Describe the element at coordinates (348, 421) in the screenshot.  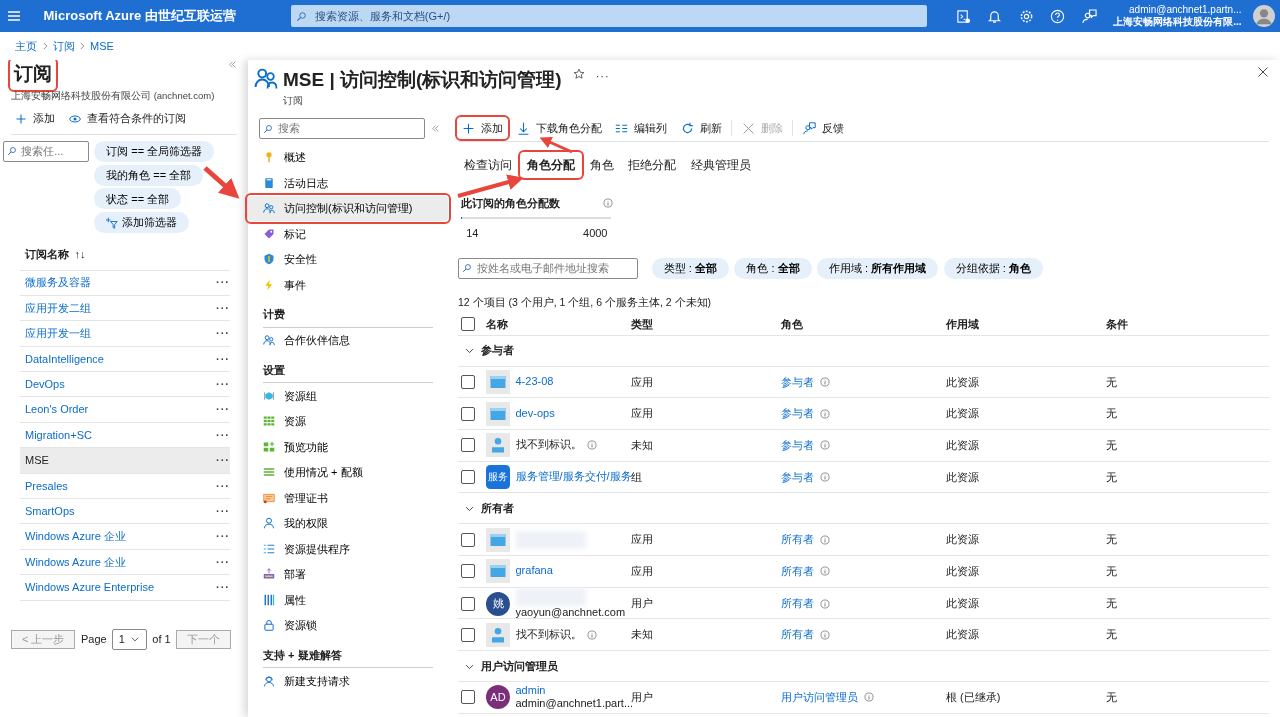
I see `nav-item: 资源` at that location.